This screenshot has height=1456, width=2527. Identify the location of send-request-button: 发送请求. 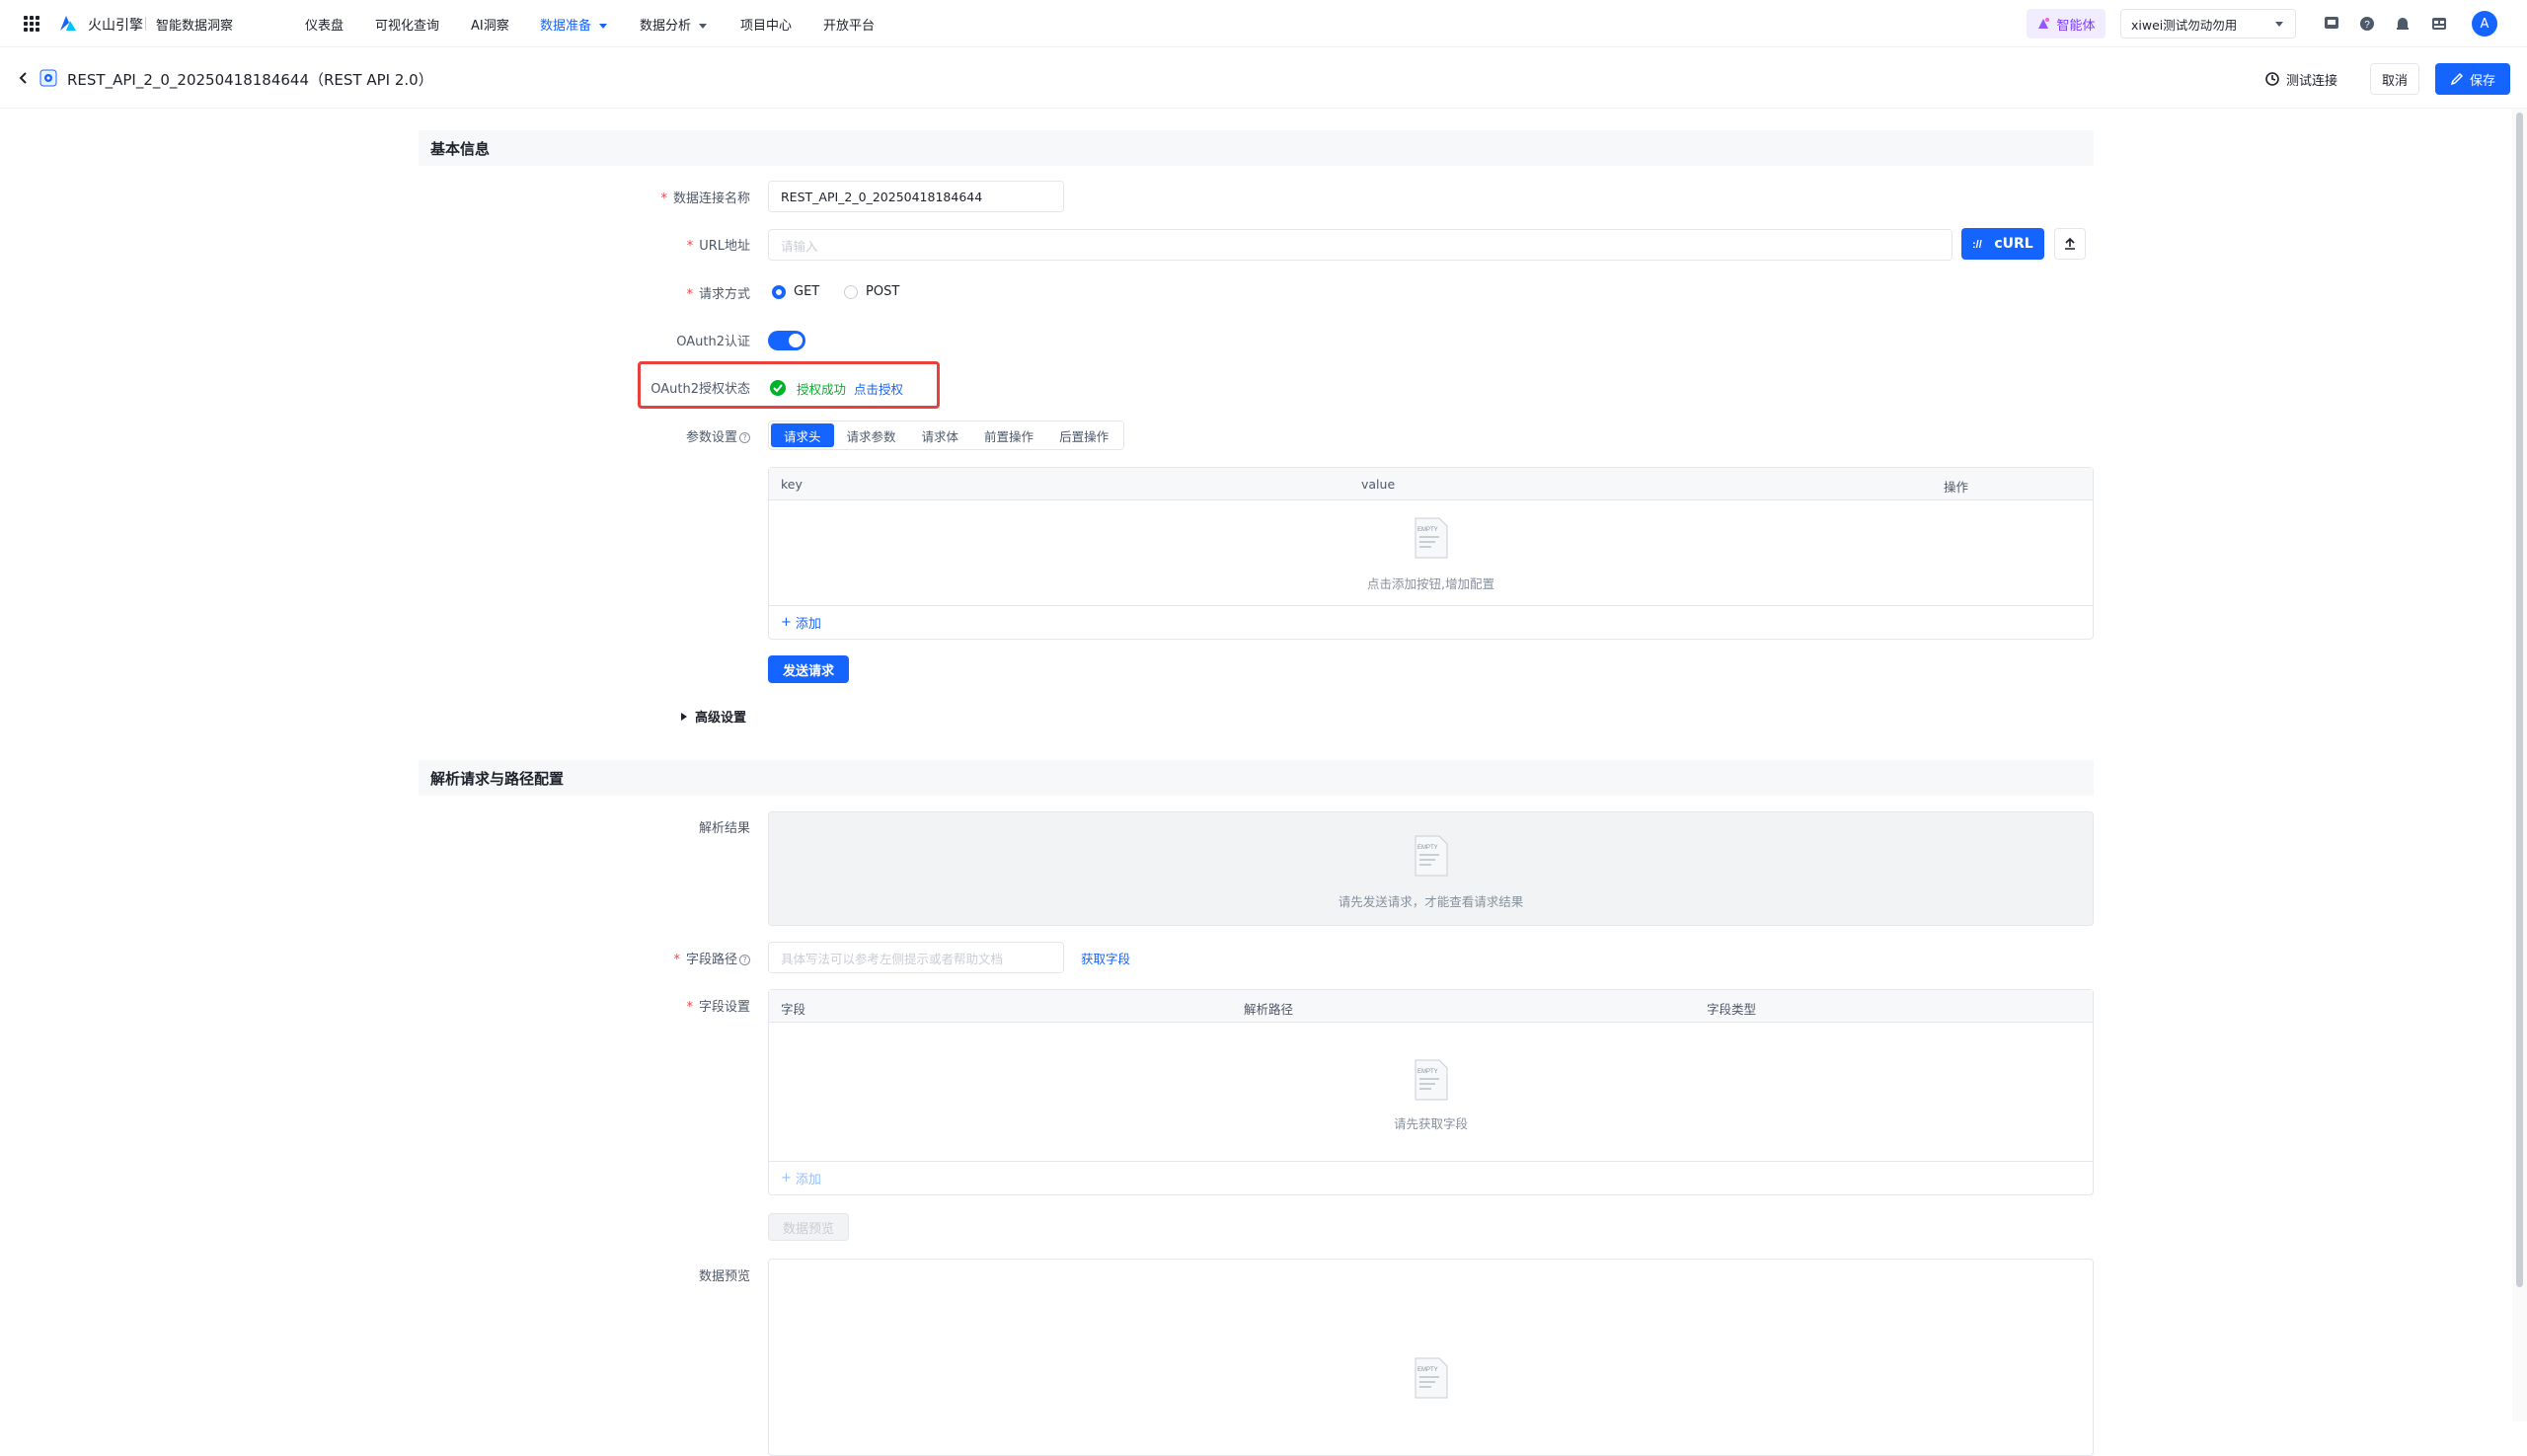
(808, 669).